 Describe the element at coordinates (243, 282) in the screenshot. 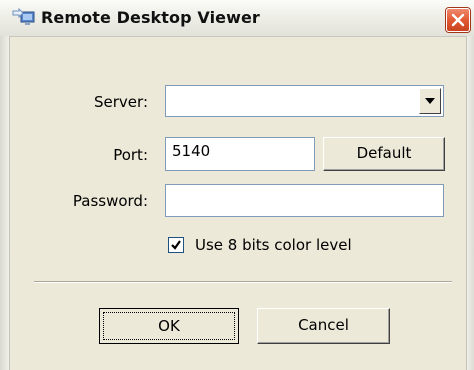

I see `separator` at that location.